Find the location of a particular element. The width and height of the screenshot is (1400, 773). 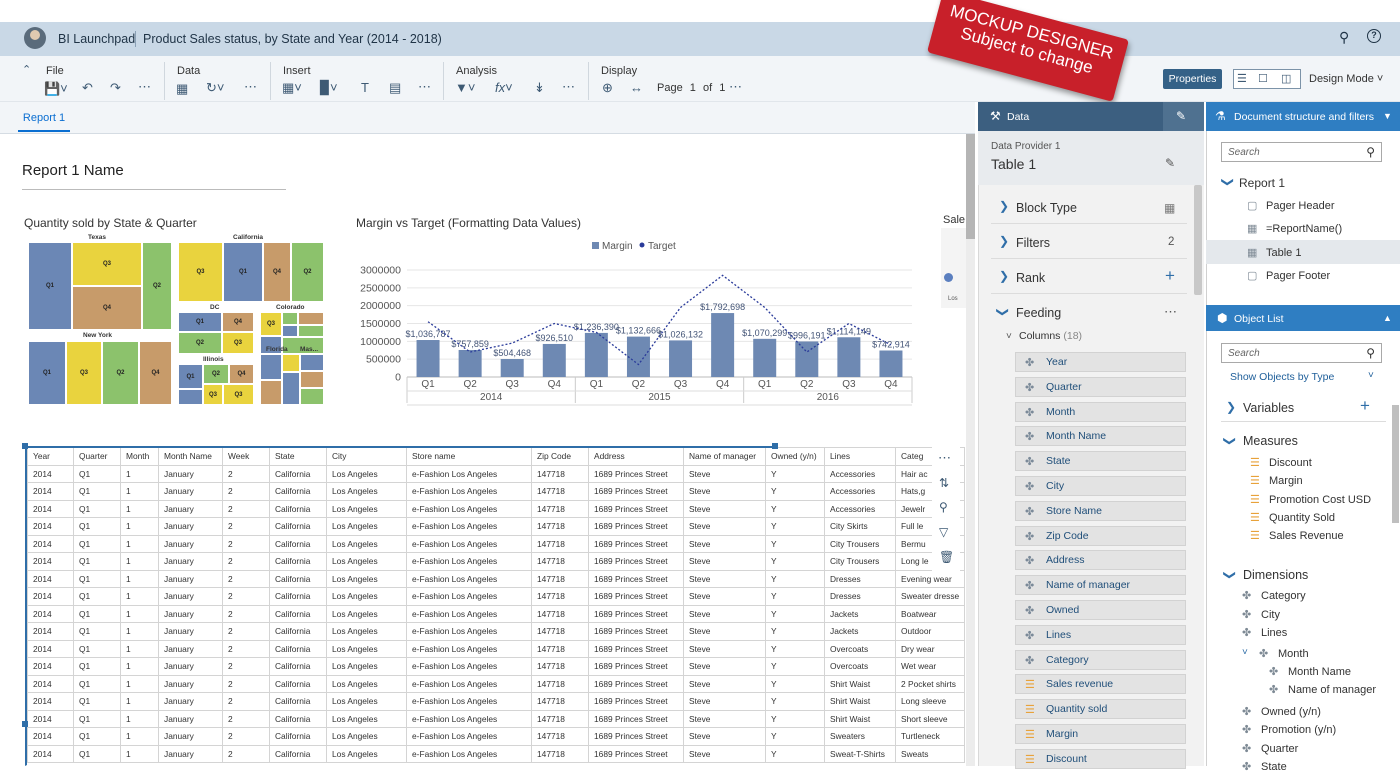

columns-chevron-icon: ˅ is located at coordinates (1009, 336).